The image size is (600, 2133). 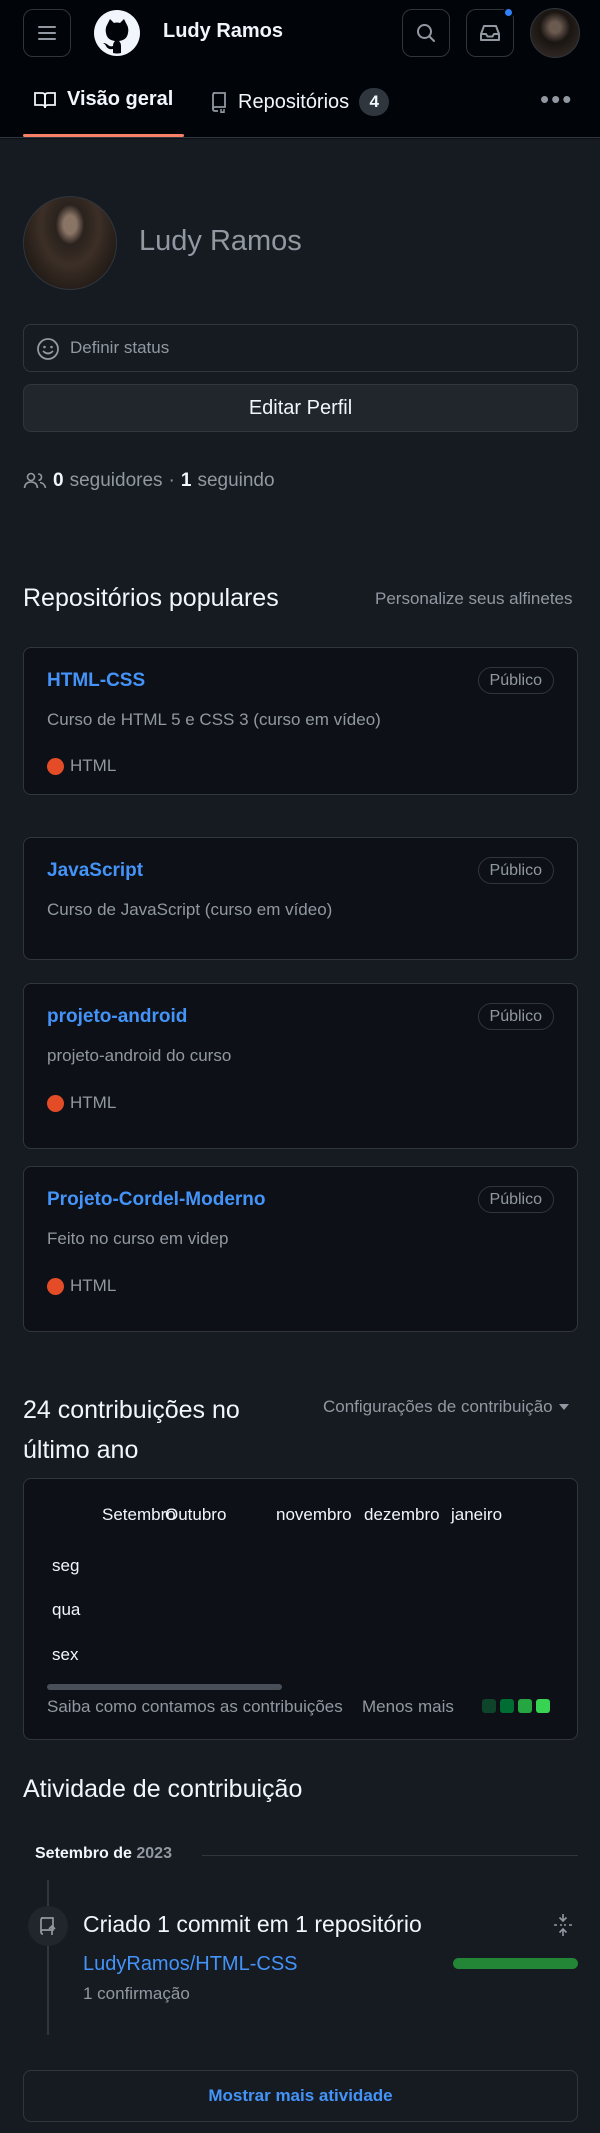 I want to click on repo-description: Curso de JavaScript (curso em vídeo), so click(x=190, y=909).